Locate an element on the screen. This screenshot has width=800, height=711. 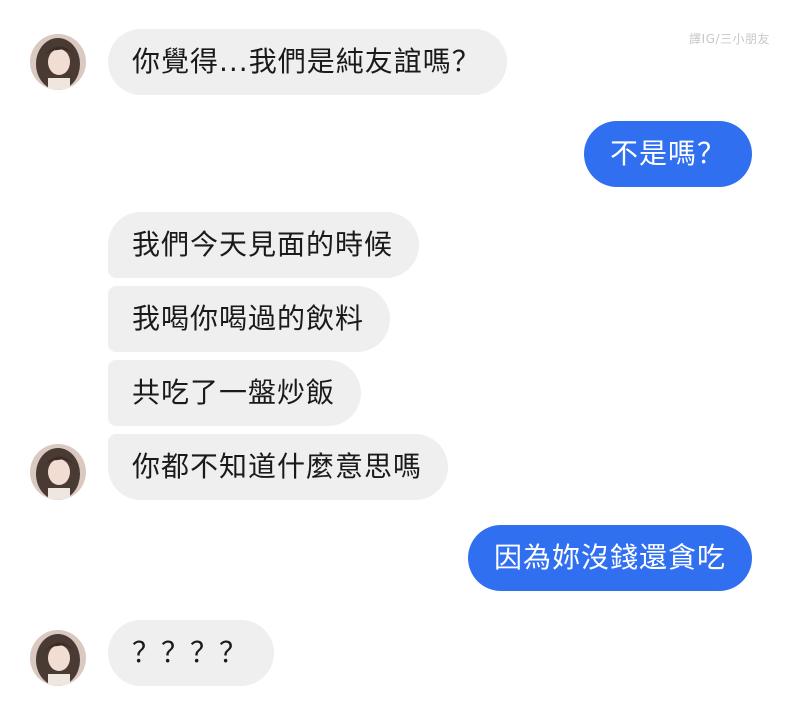
message-bubble-outgoing: 因為妳沒錢還貪吃 is located at coordinates (609, 558).